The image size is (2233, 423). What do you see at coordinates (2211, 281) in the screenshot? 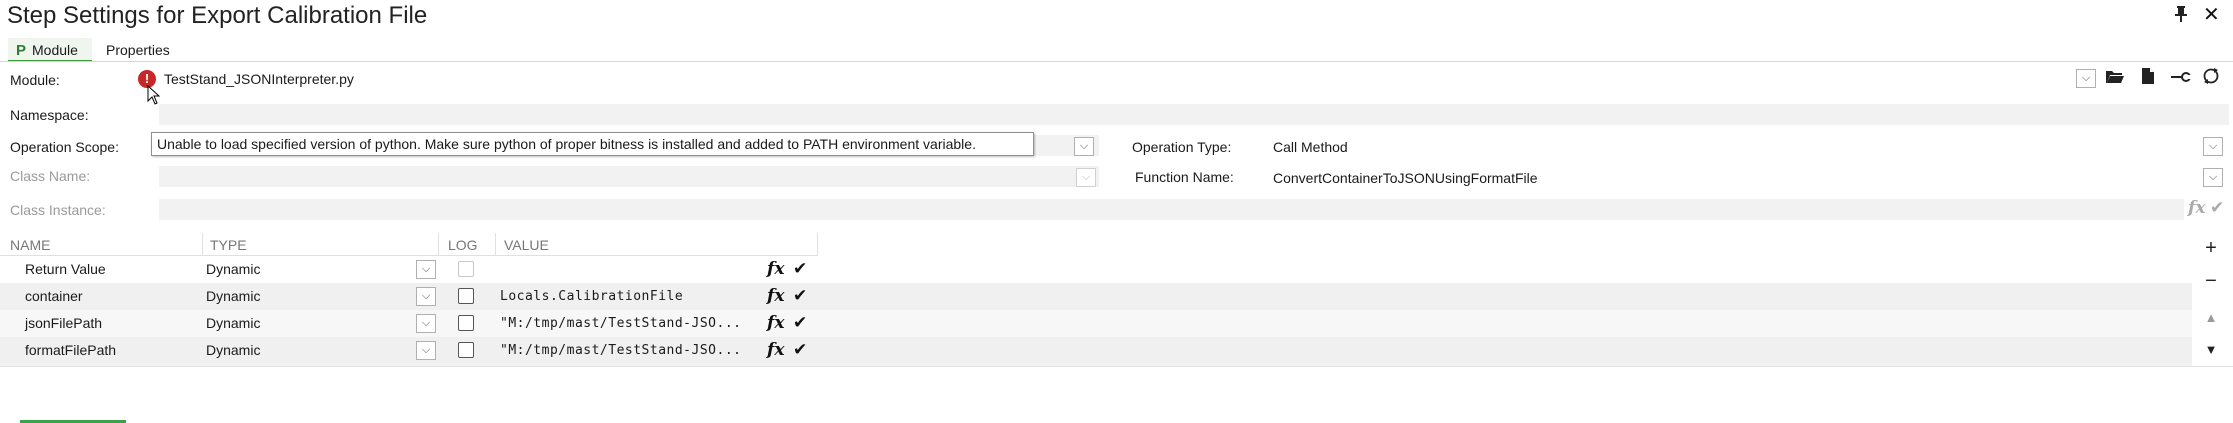
I see `minus-icon: −` at bounding box center [2211, 281].